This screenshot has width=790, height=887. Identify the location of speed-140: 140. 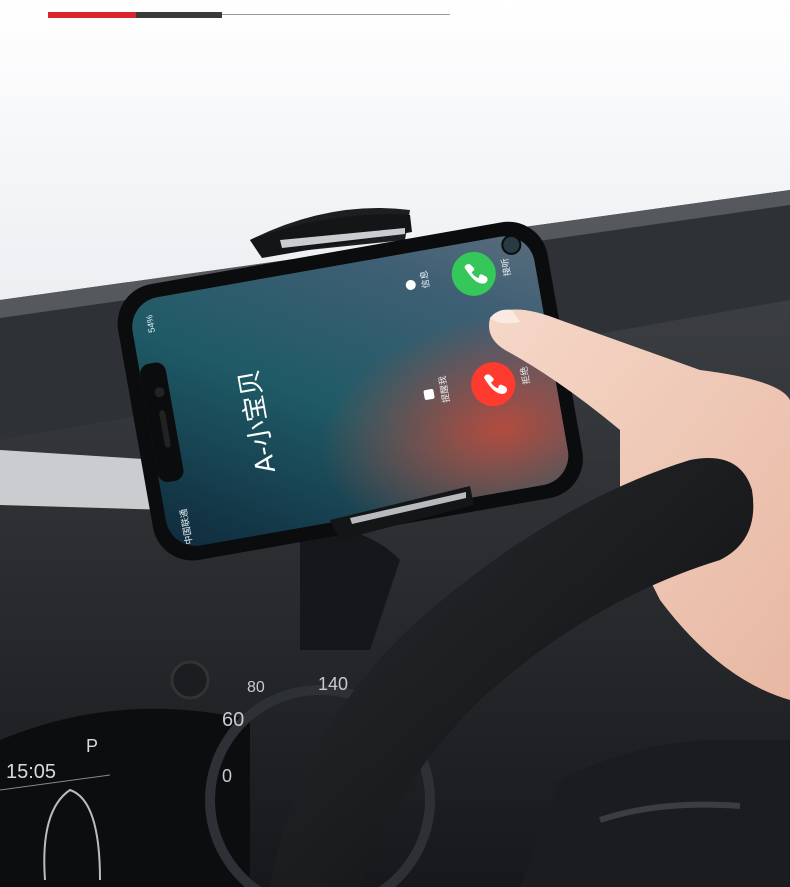
(333, 684).